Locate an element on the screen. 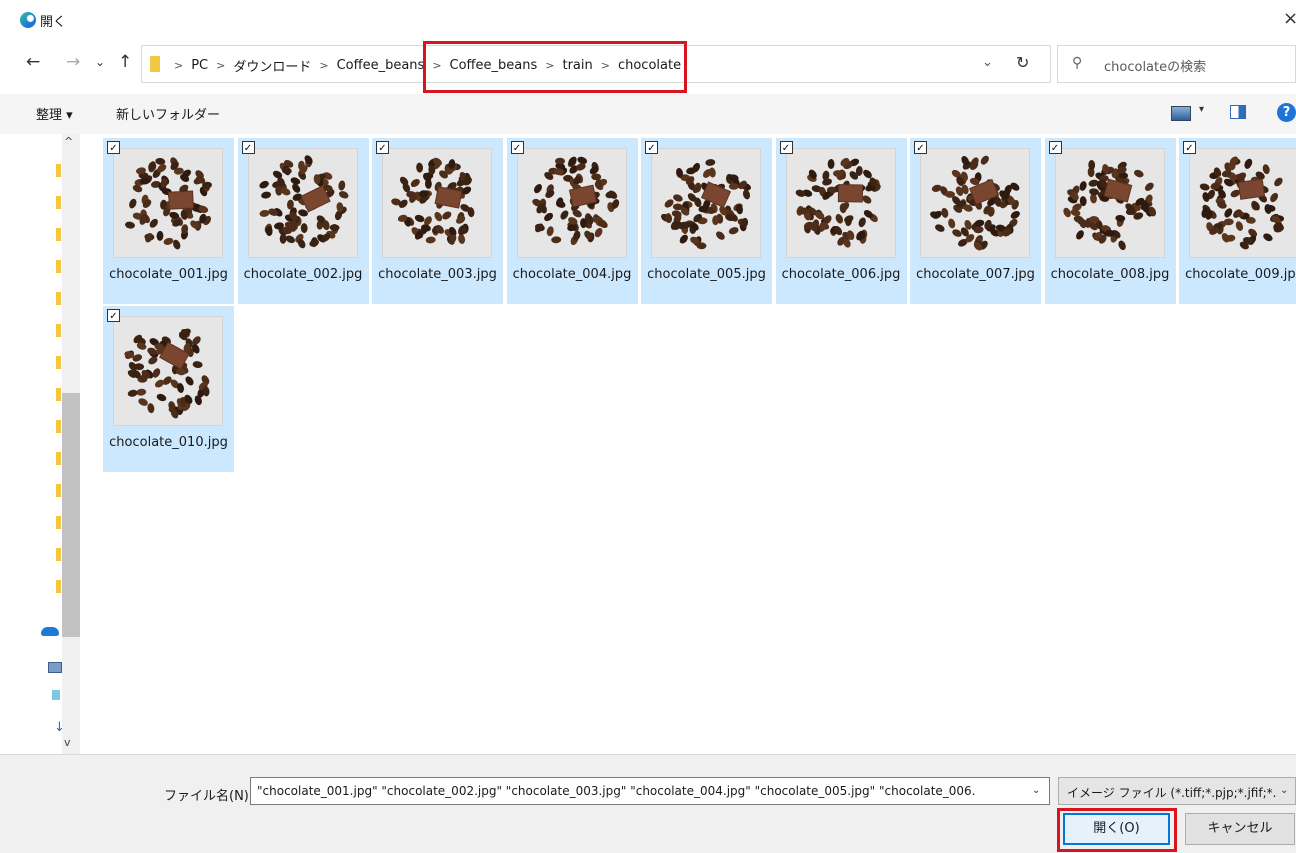 This screenshot has height=853, width=1296. file-item: ✓ chocolate_009.jpg is located at coordinates (1237, 221).